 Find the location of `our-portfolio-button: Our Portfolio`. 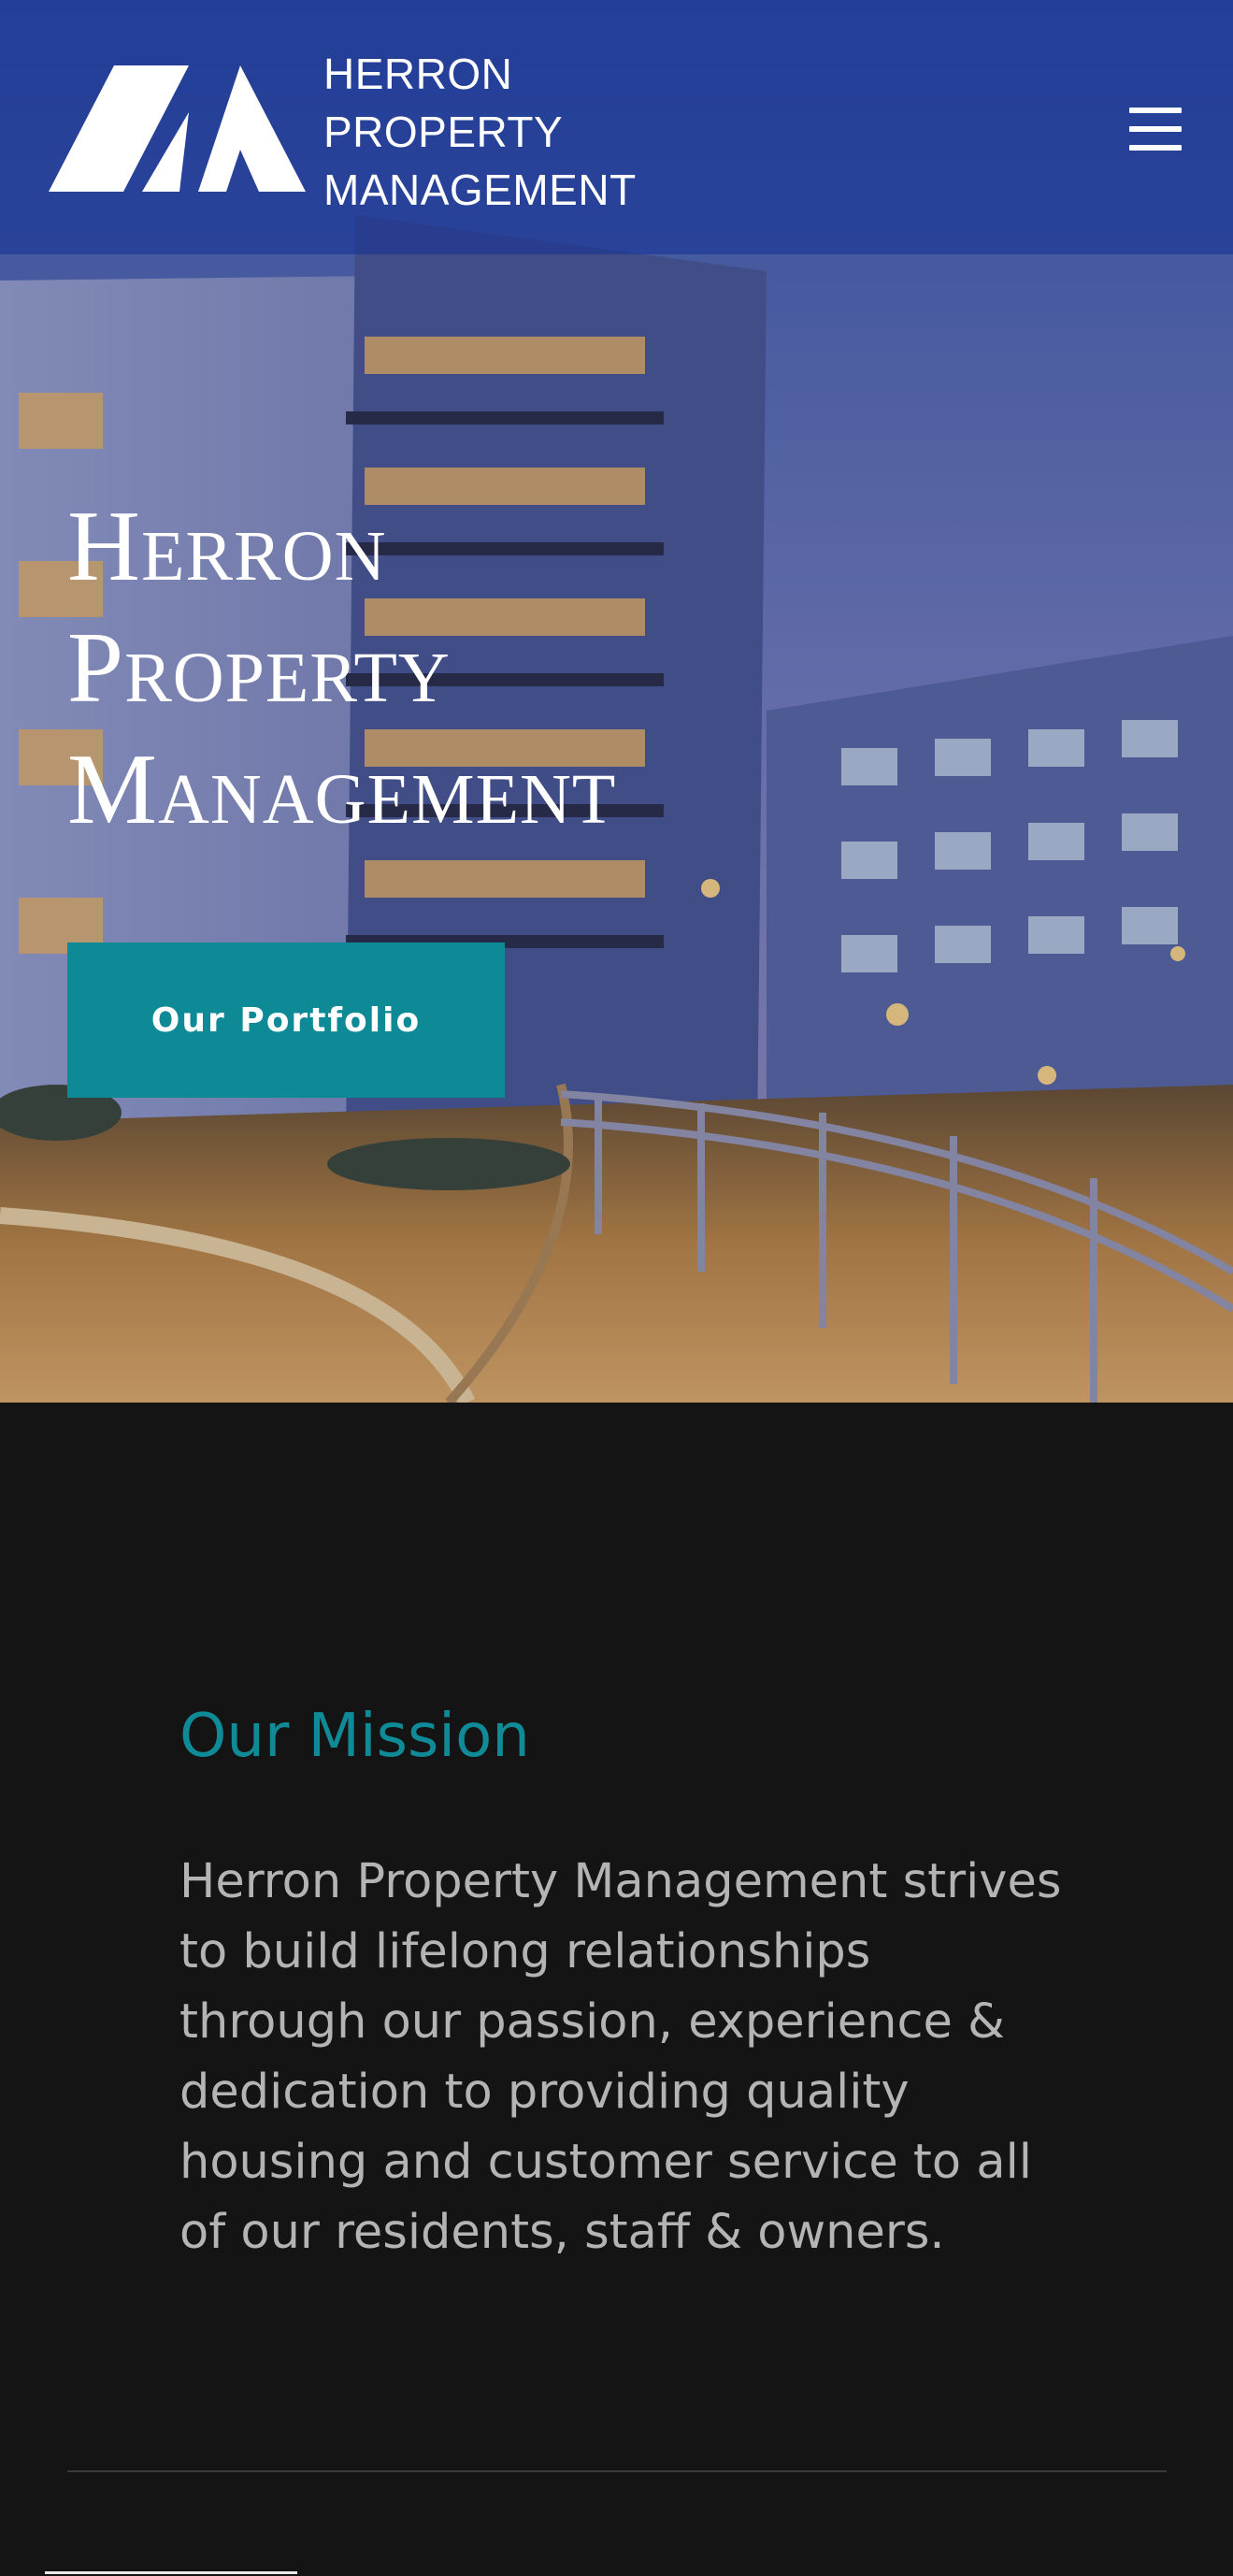

our-portfolio-button: Our Portfolio is located at coordinates (286, 1020).